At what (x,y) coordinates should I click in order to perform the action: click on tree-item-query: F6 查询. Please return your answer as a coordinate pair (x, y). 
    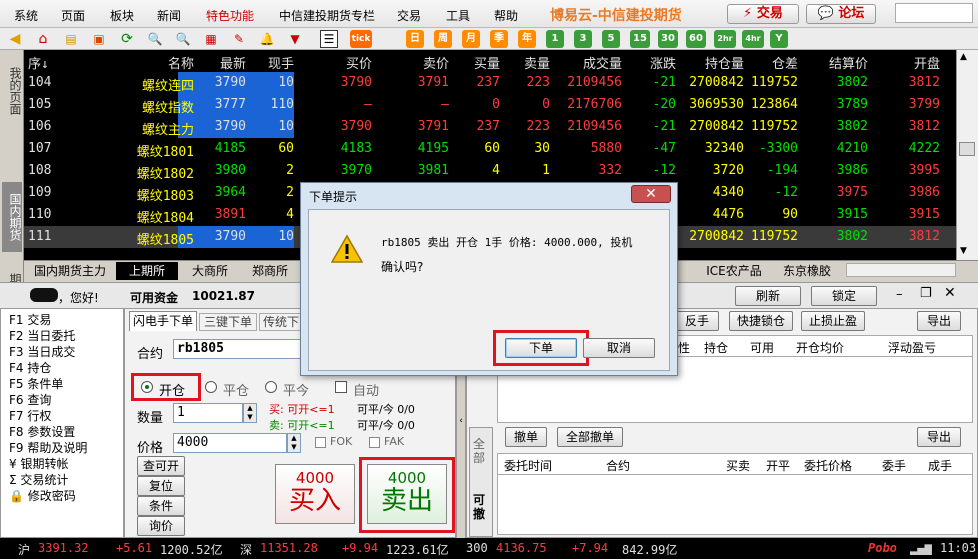
    Looking at the image, I should click on (30, 399).